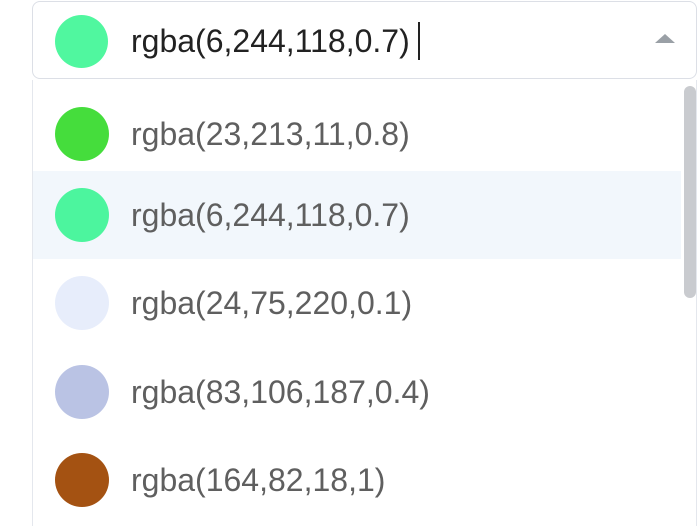 Image resolution: width=700 pixels, height=526 pixels. What do you see at coordinates (418, 40) in the screenshot?
I see `text-cursor` at bounding box center [418, 40].